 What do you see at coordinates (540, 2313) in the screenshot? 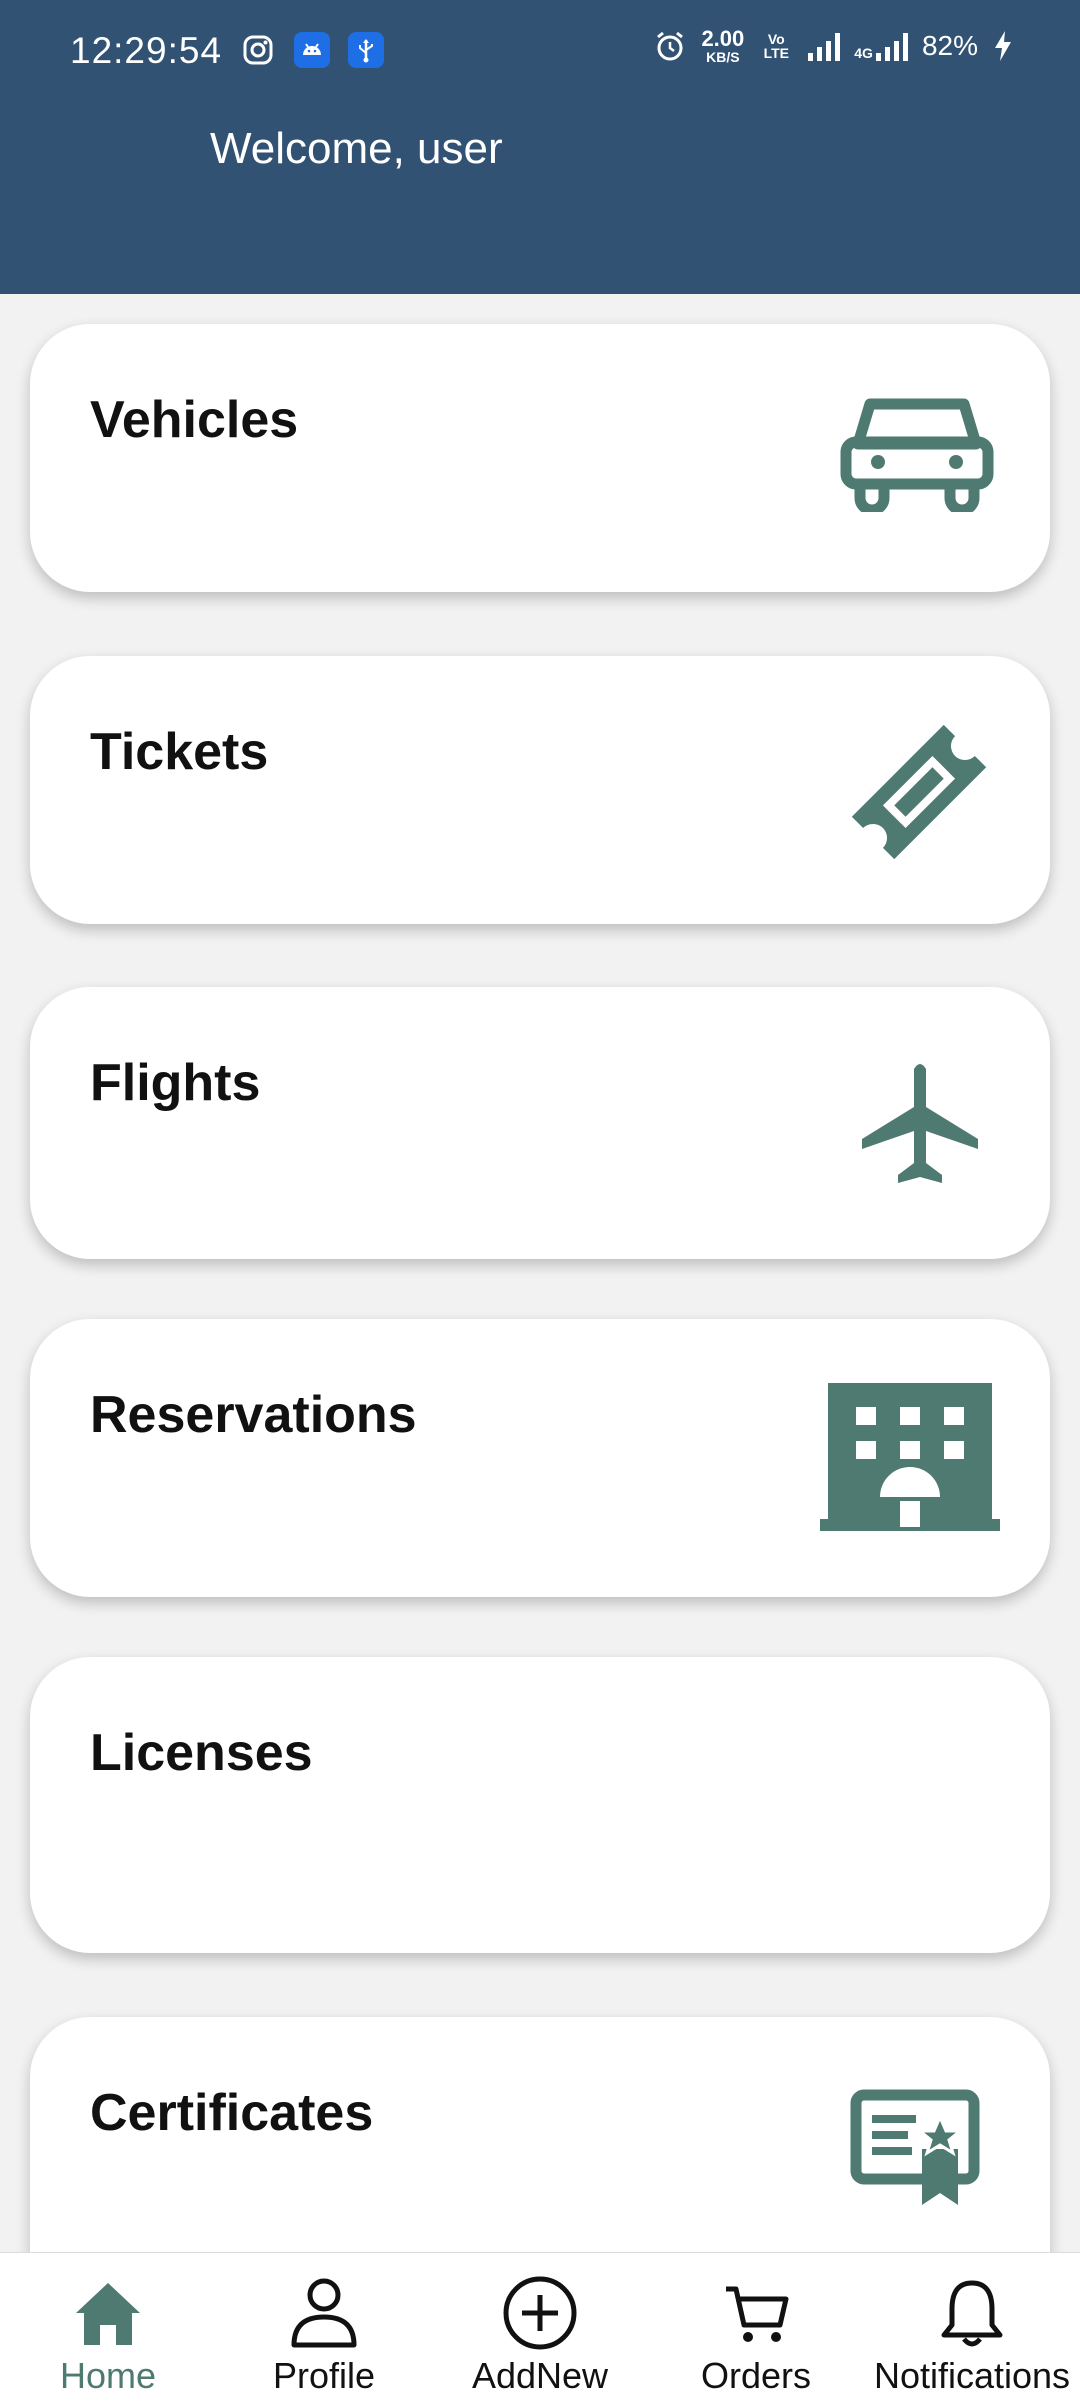
I see `add-circle-icon` at bounding box center [540, 2313].